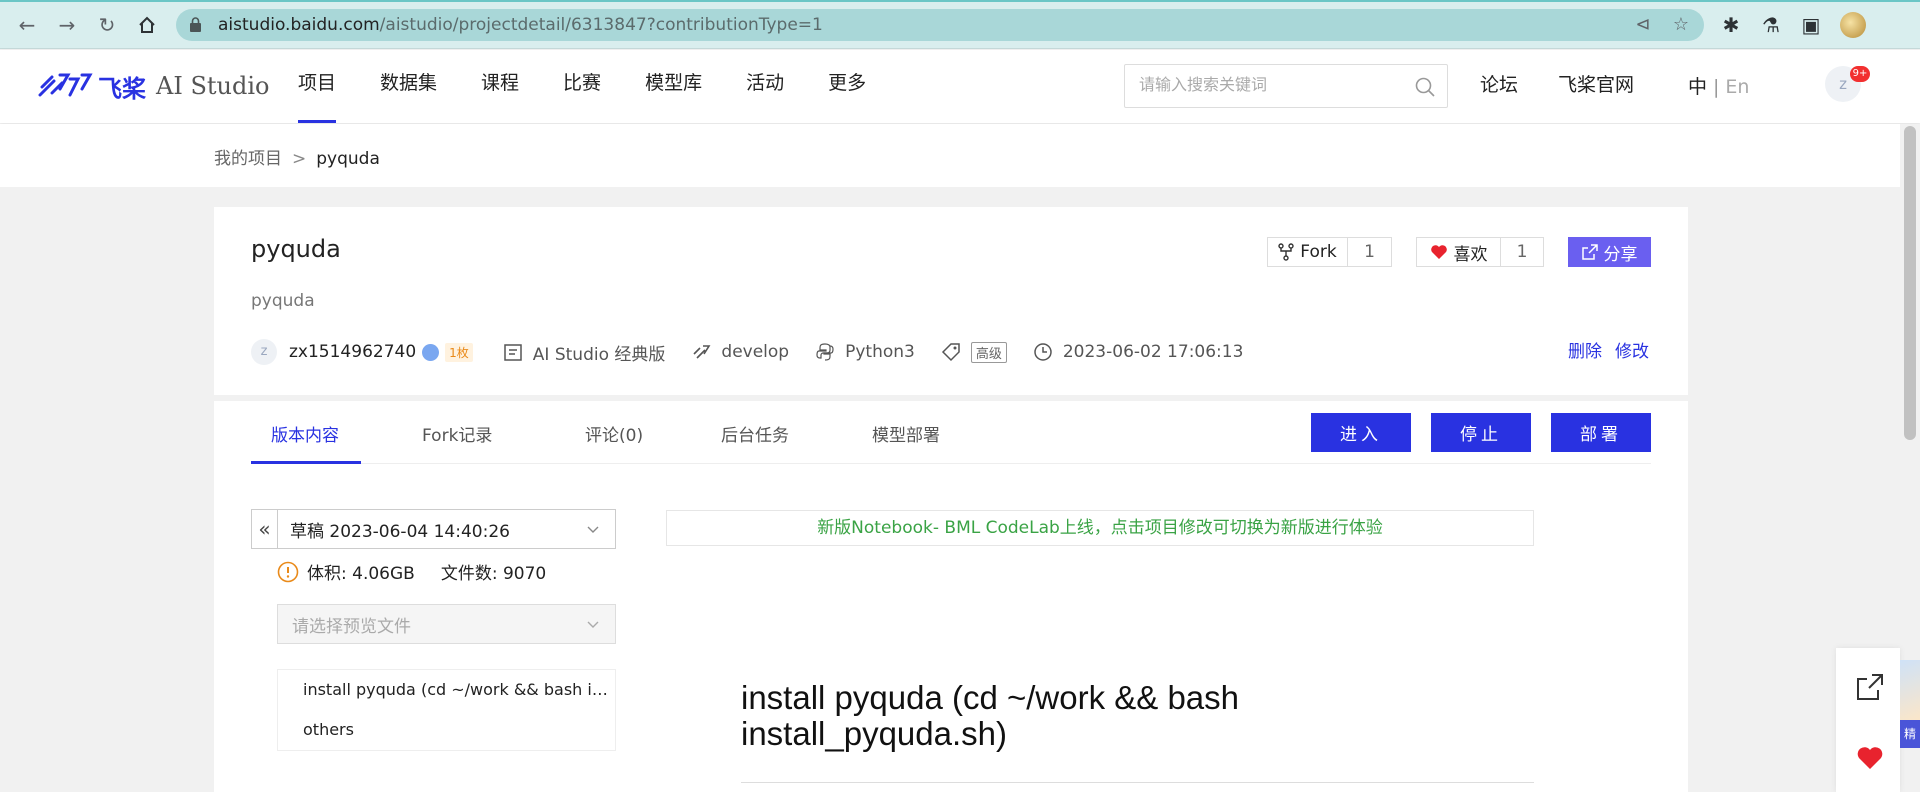 The image size is (1920, 792). I want to click on project-title: pyquda, so click(296, 249).